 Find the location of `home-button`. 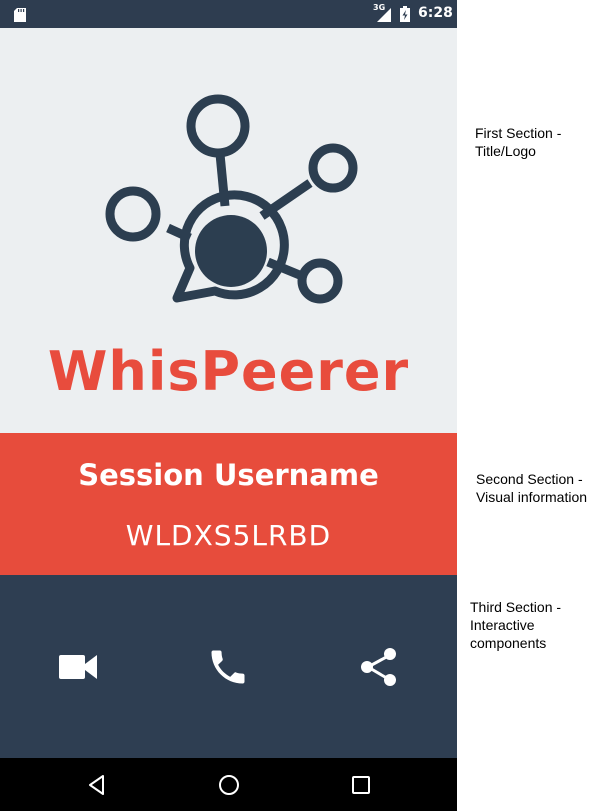

home-button is located at coordinates (229, 785).